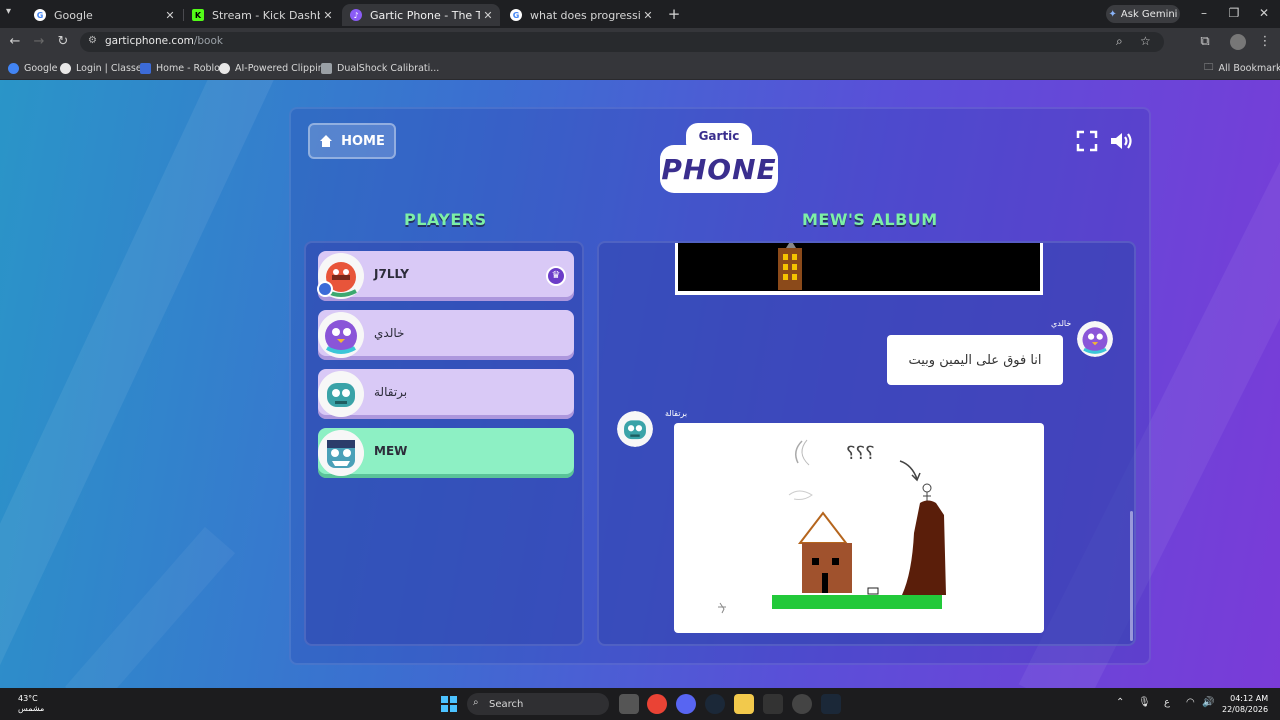 This screenshot has height=720, width=1280. Describe the element at coordinates (198, 15) in the screenshot. I see `kick-icon: K` at that location.